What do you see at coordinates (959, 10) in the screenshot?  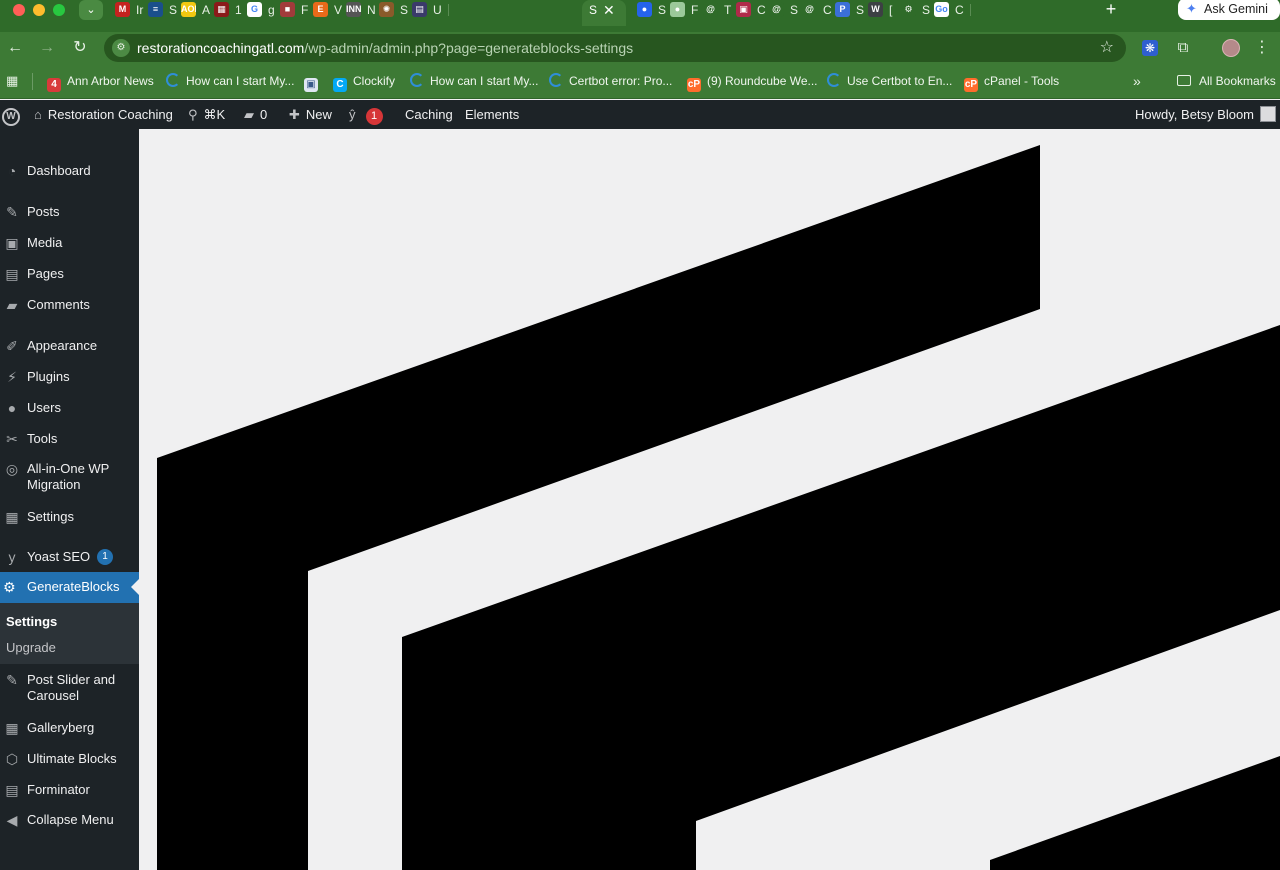 I see `tab-title: C` at bounding box center [959, 10].